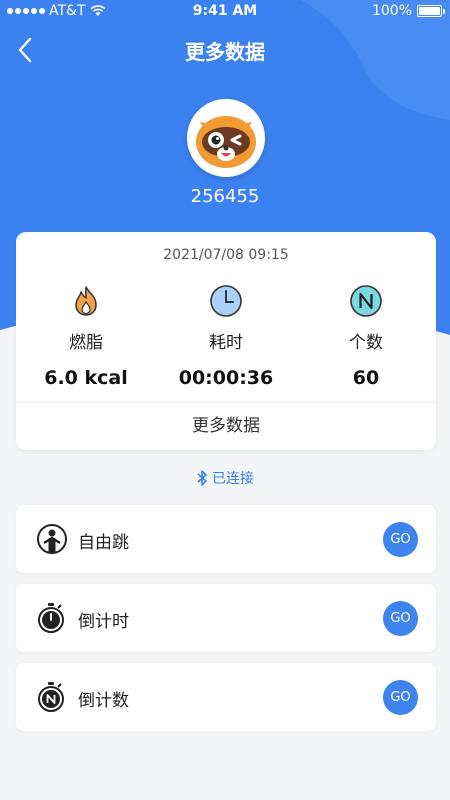  Describe the element at coordinates (86, 301) in the screenshot. I see `flame-icon` at that location.